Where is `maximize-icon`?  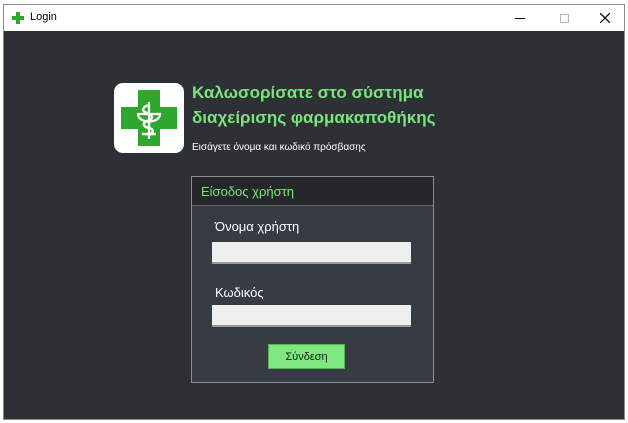
maximize-icon is located at coordinates (564, 18).